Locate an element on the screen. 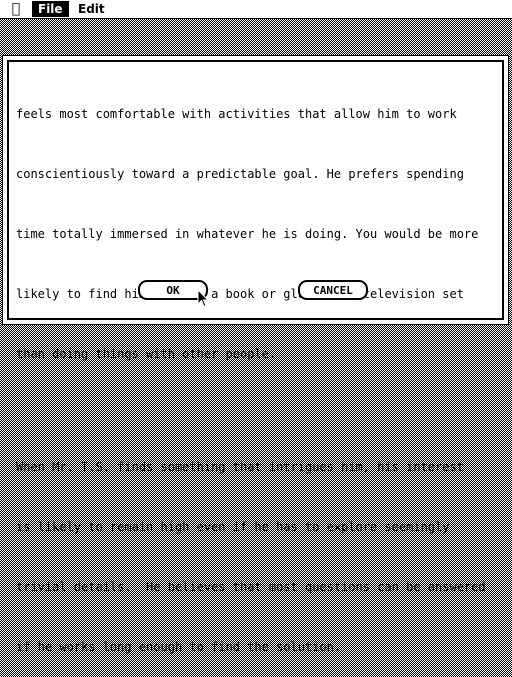 The height and width of the screenshot is (677, 512). arrow-cursor-icon is located at coordinates (203, 298).